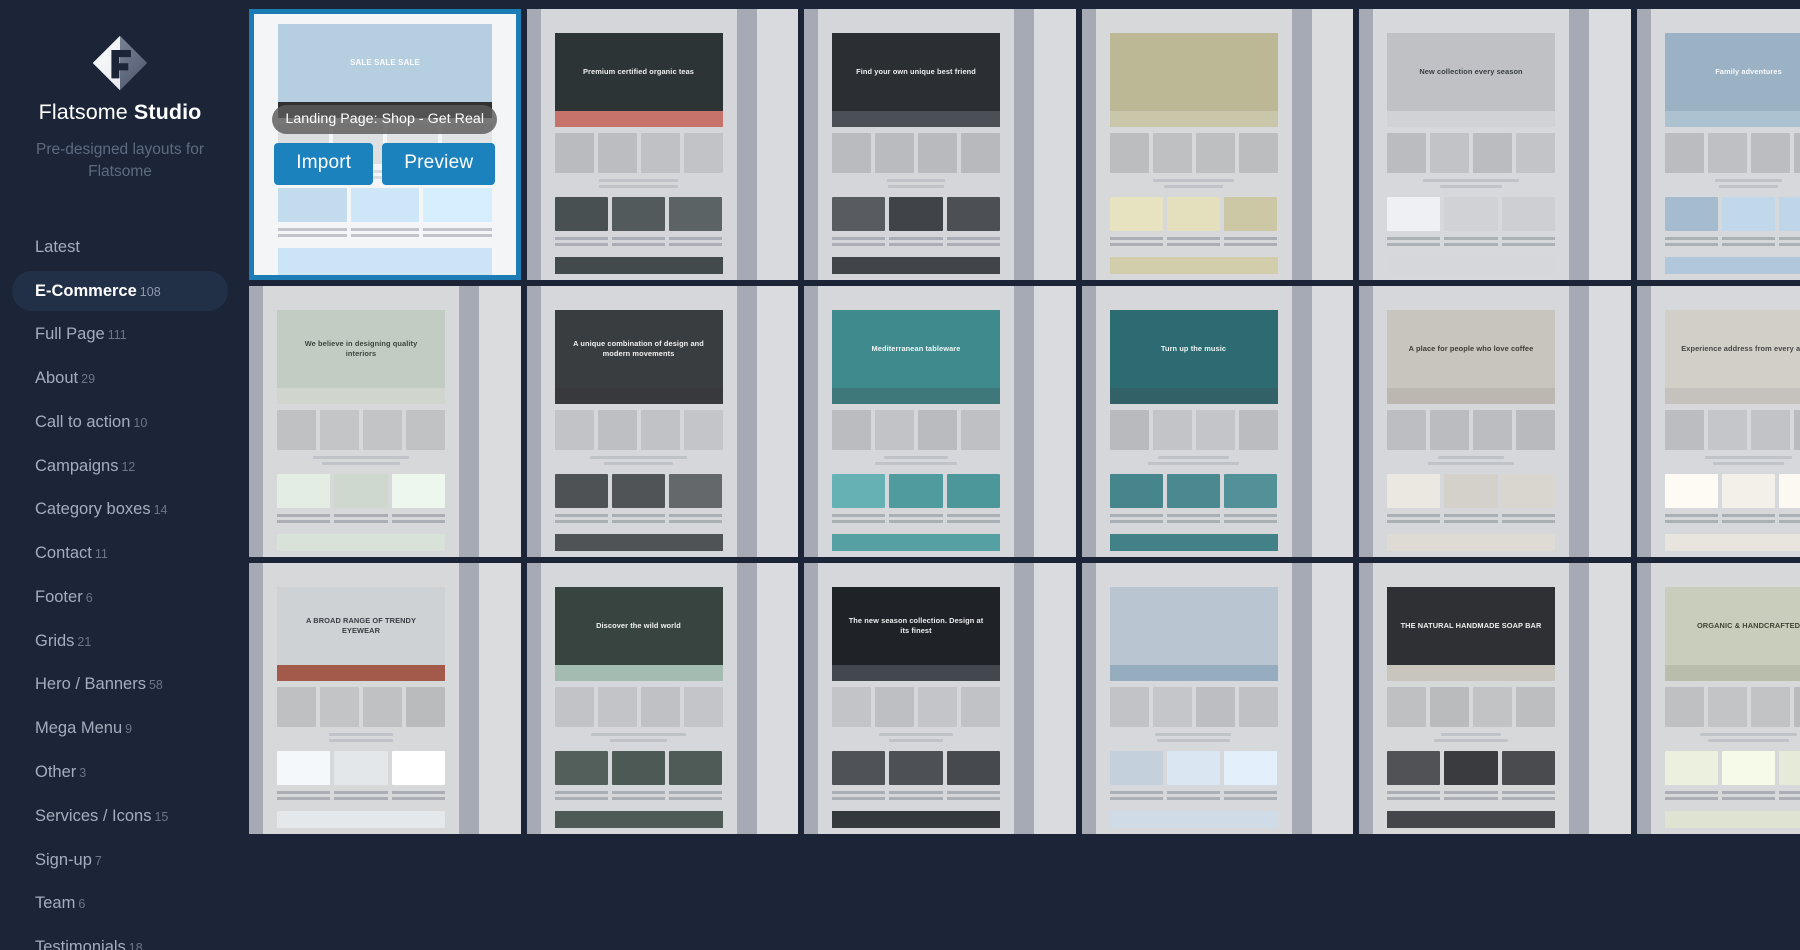  I want to click on template-card: Discover the wild world, so click(662, 698).